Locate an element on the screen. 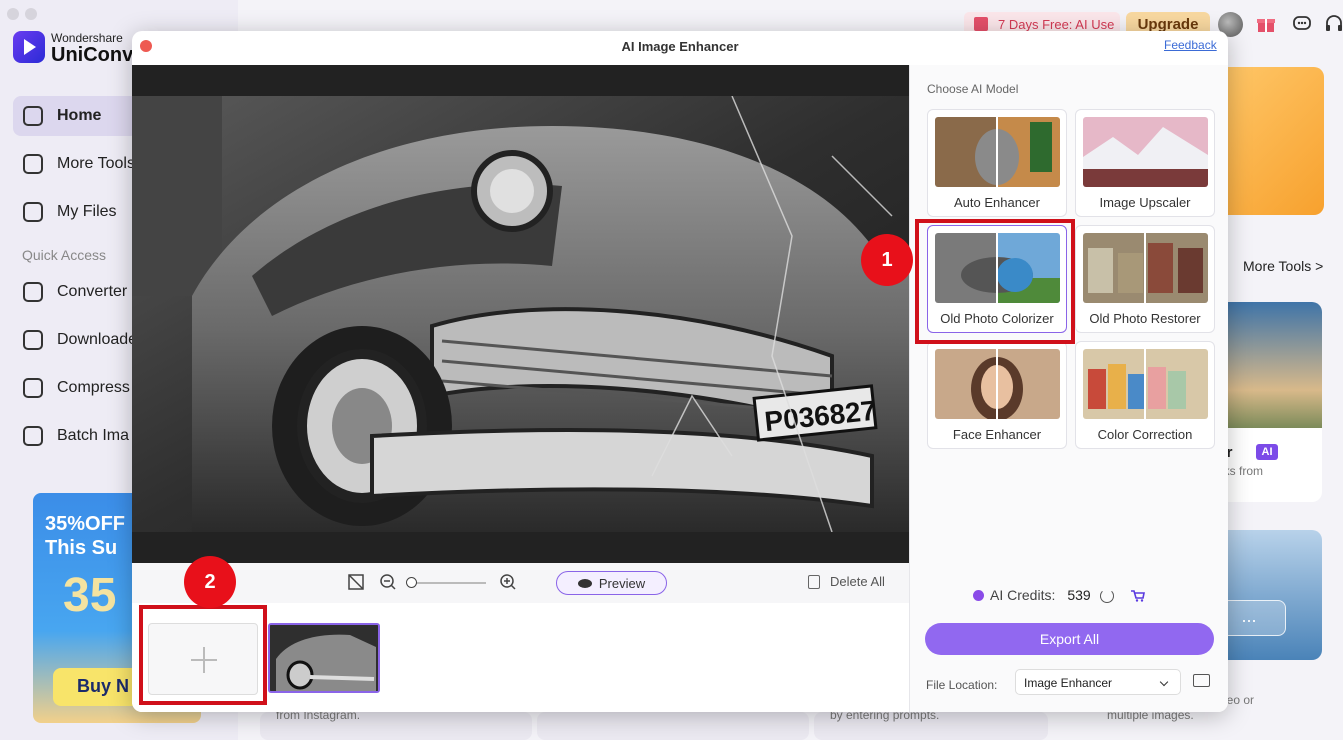 This screenshot has width=1343, height=740. model-old-photo-restorer: Old Photo Restorer is located at coordinates (1145, 279).